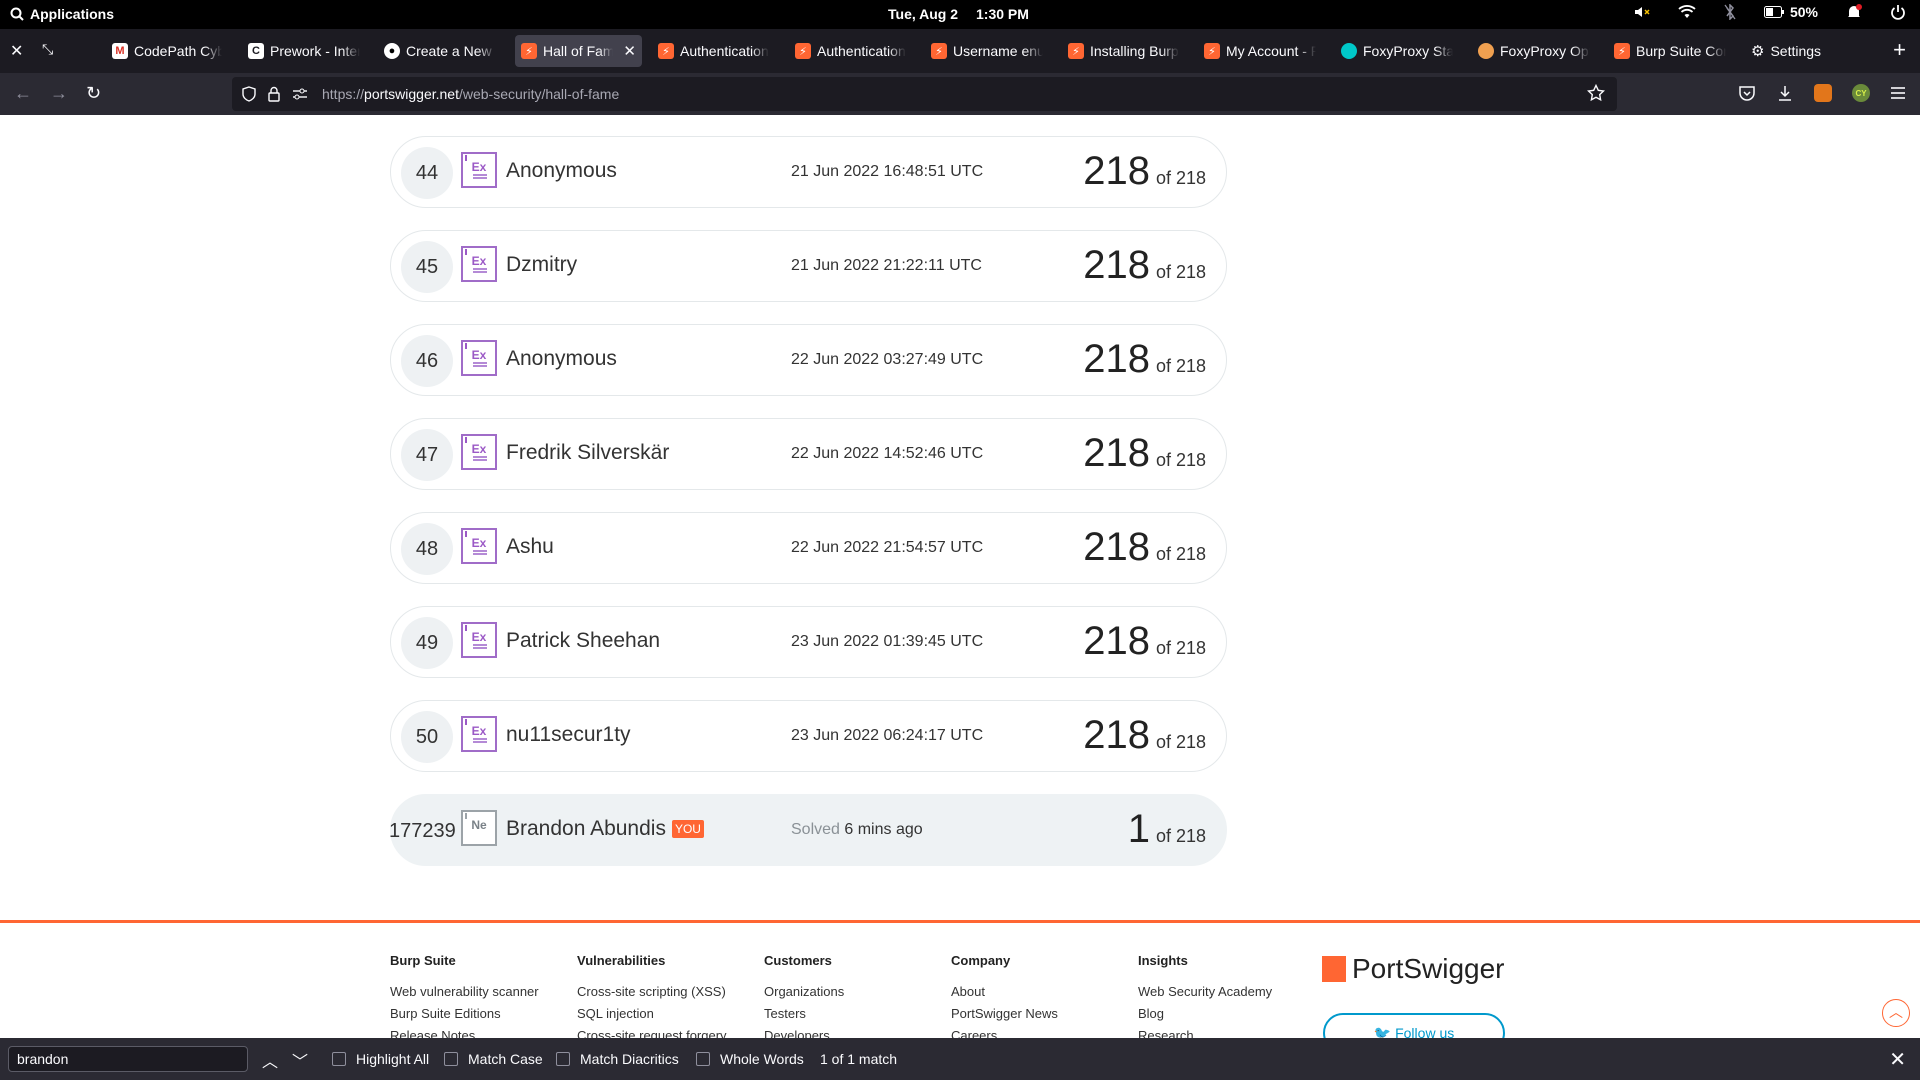 Image resolution: width=1920 pixels, height=1080 pixels. What do you see at coordinates (1545, 51) in the screenshot?
I see `tab-label: FoxyProxy Opt` at bounding box center [1545, 51].